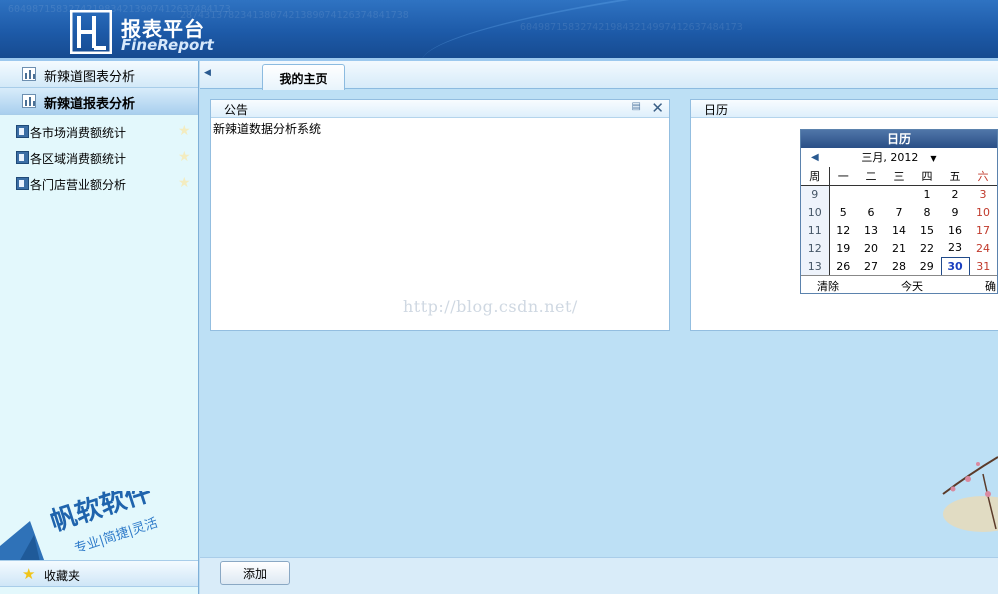 This screenshot has width=998, height=594. What do you see at coordinates (991, 285) in the screenshot?
I see `calendar-confirm-button: 确定` at bounding box center [991, 285].